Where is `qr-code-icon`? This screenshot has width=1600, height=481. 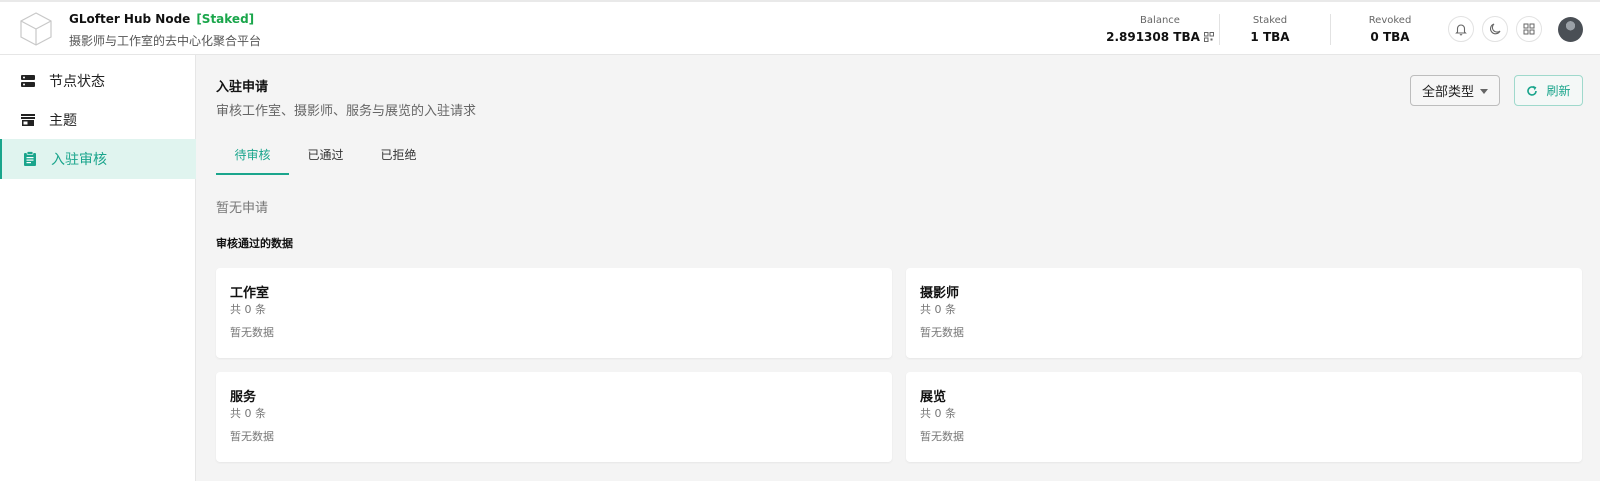
qr-code-icon is located at coordinates (1208, 37).